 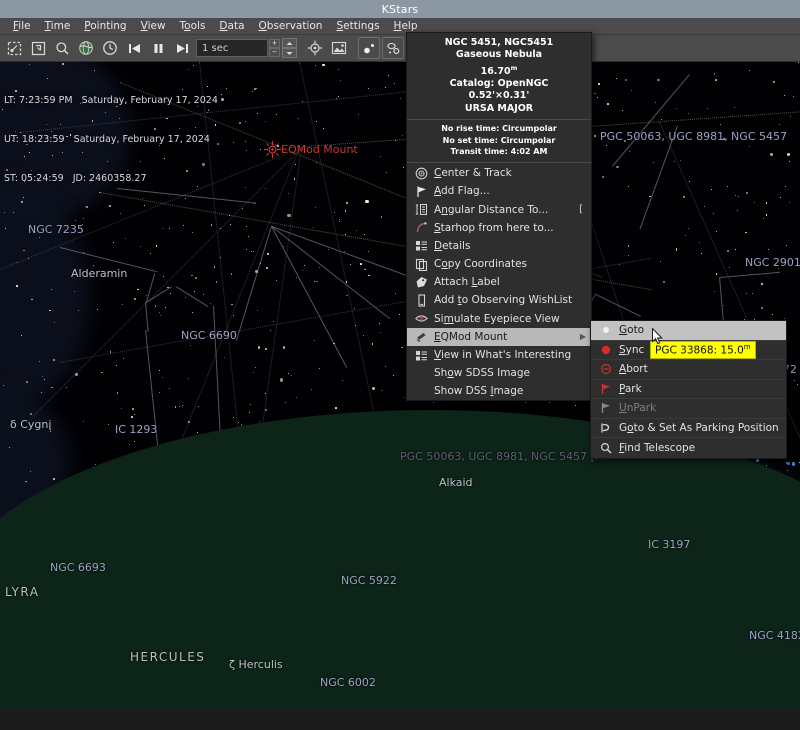 What do you see at coordinates (499, 336) in the screenshot?
I see `menu-item-eqmod-mount: EQMod Mount ▶` at bounding box center [499, 336].